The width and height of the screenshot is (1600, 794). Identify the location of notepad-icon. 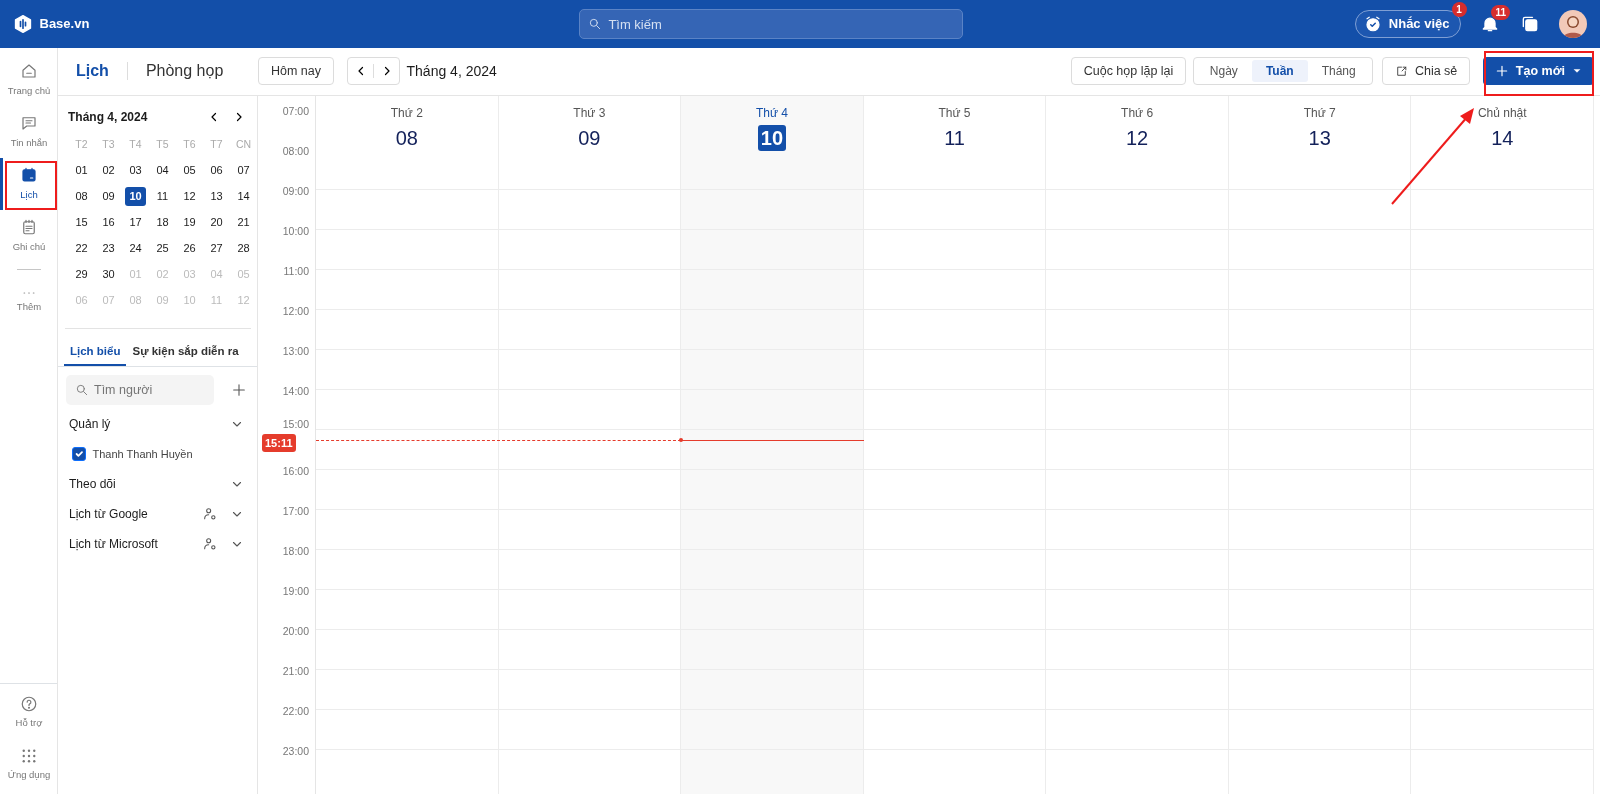
(29, 227).